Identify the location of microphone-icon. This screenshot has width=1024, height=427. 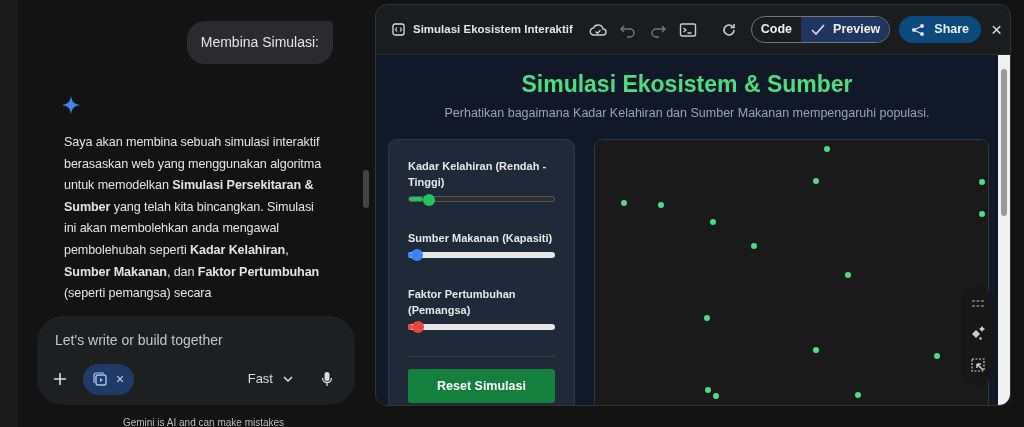
(327, 379).